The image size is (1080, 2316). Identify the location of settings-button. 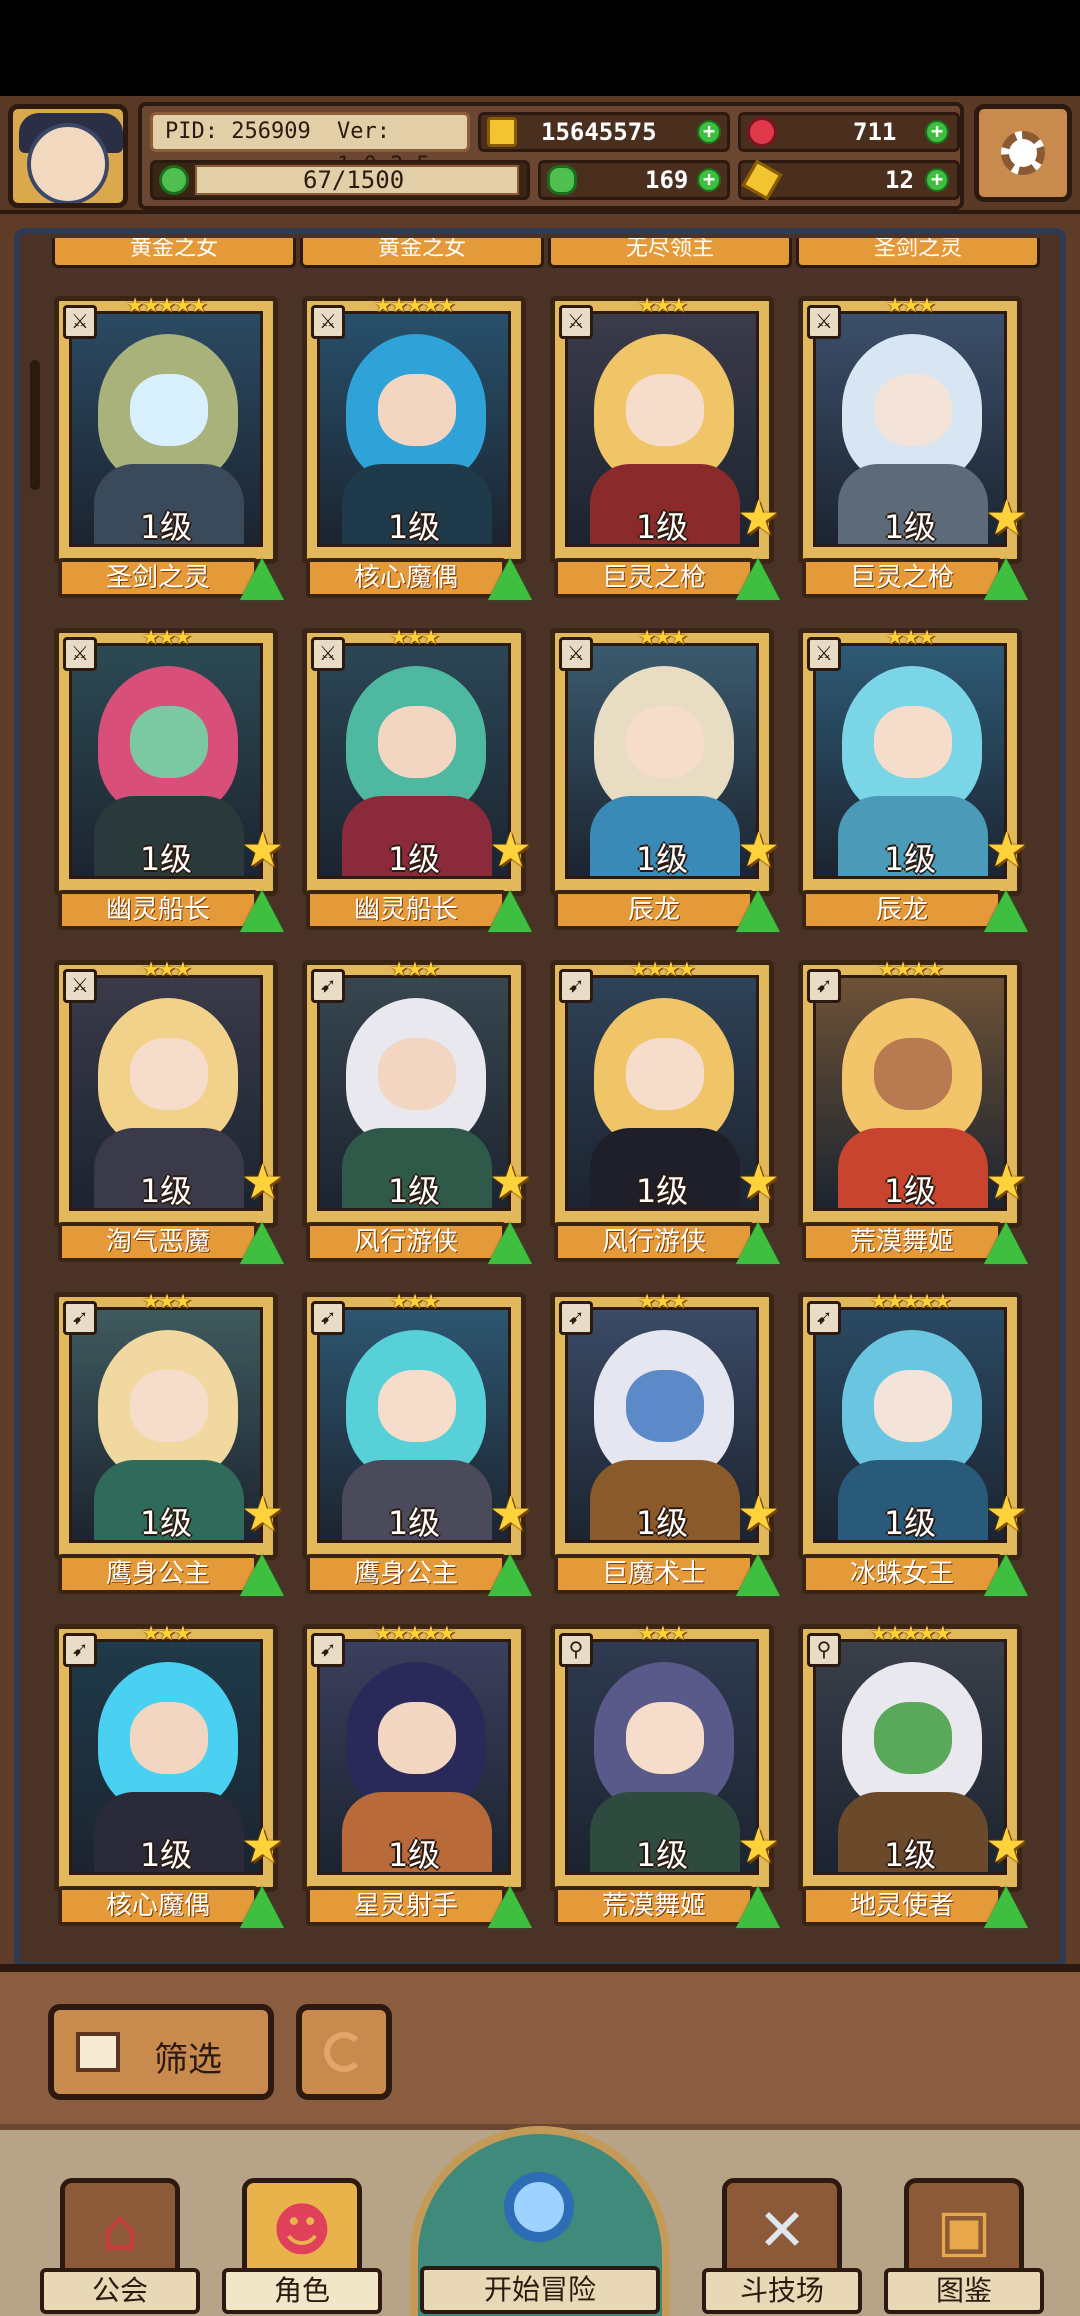
(1023, 153).